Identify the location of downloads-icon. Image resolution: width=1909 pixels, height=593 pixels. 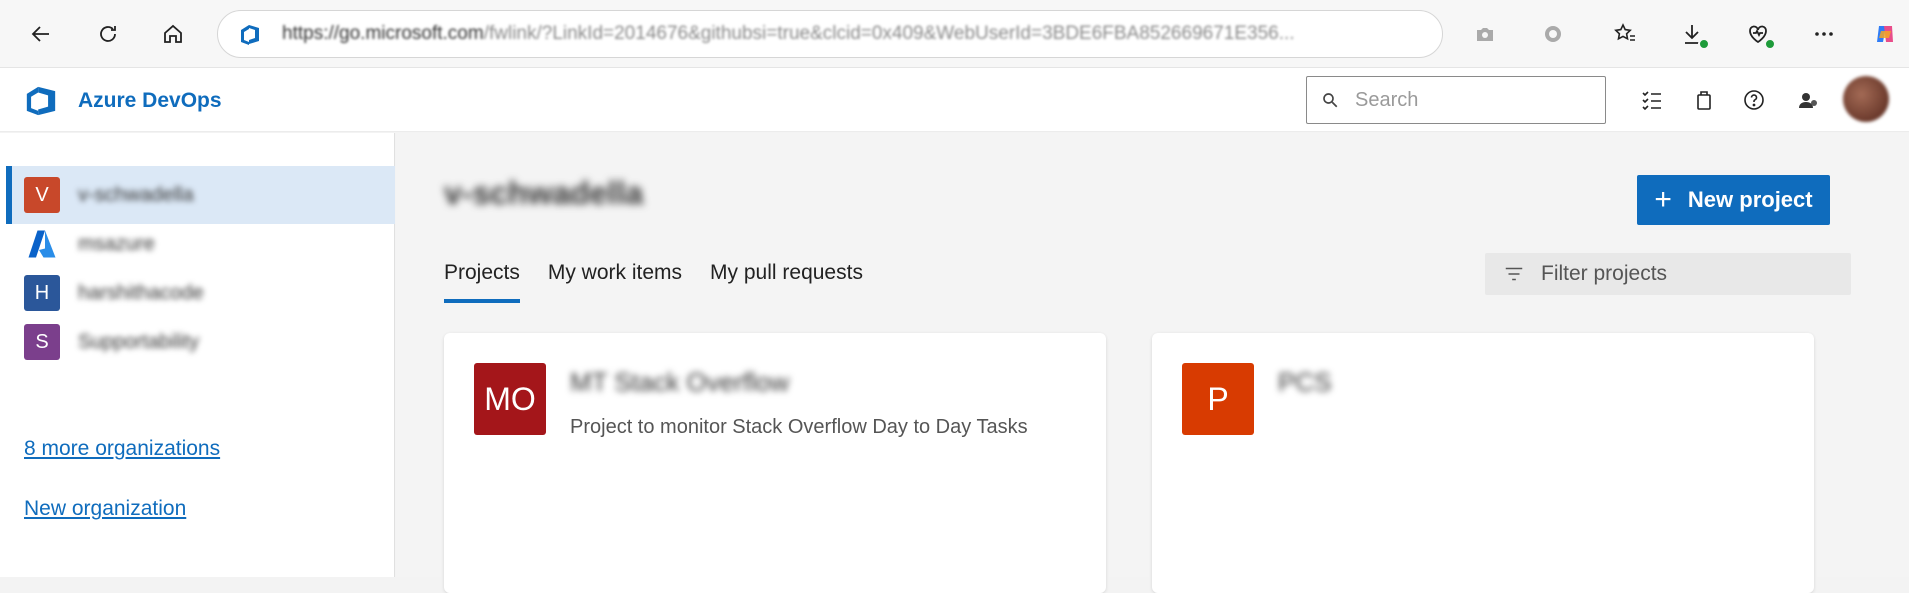
(1692, 34).